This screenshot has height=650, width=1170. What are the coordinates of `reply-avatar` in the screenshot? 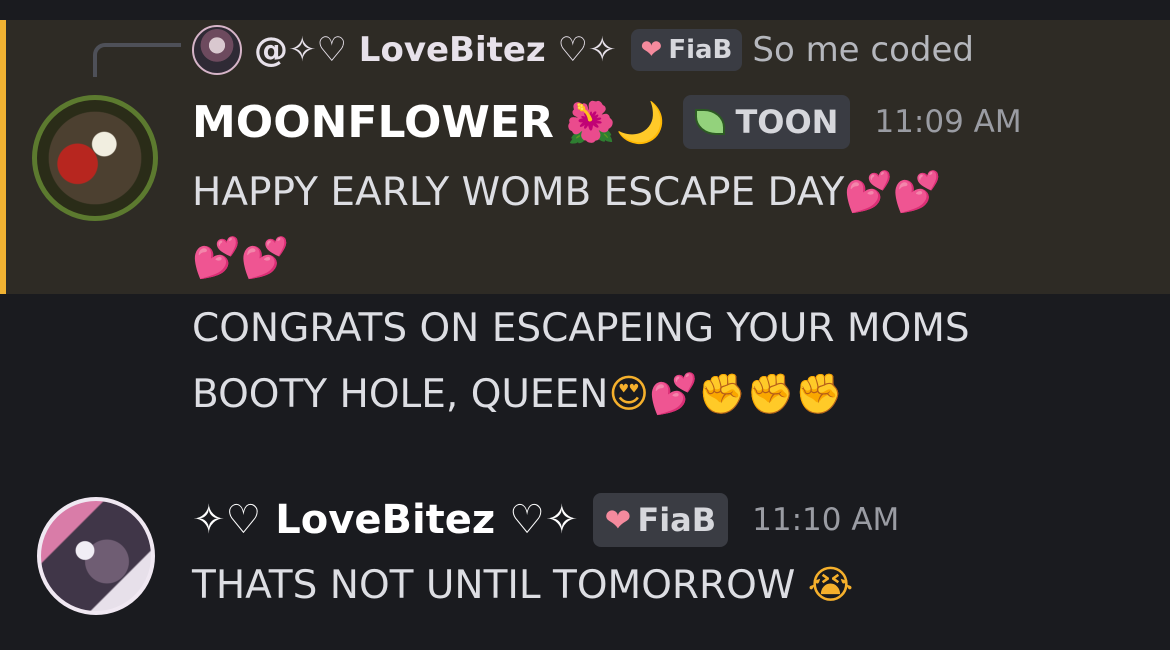 It's located at (217, 50).